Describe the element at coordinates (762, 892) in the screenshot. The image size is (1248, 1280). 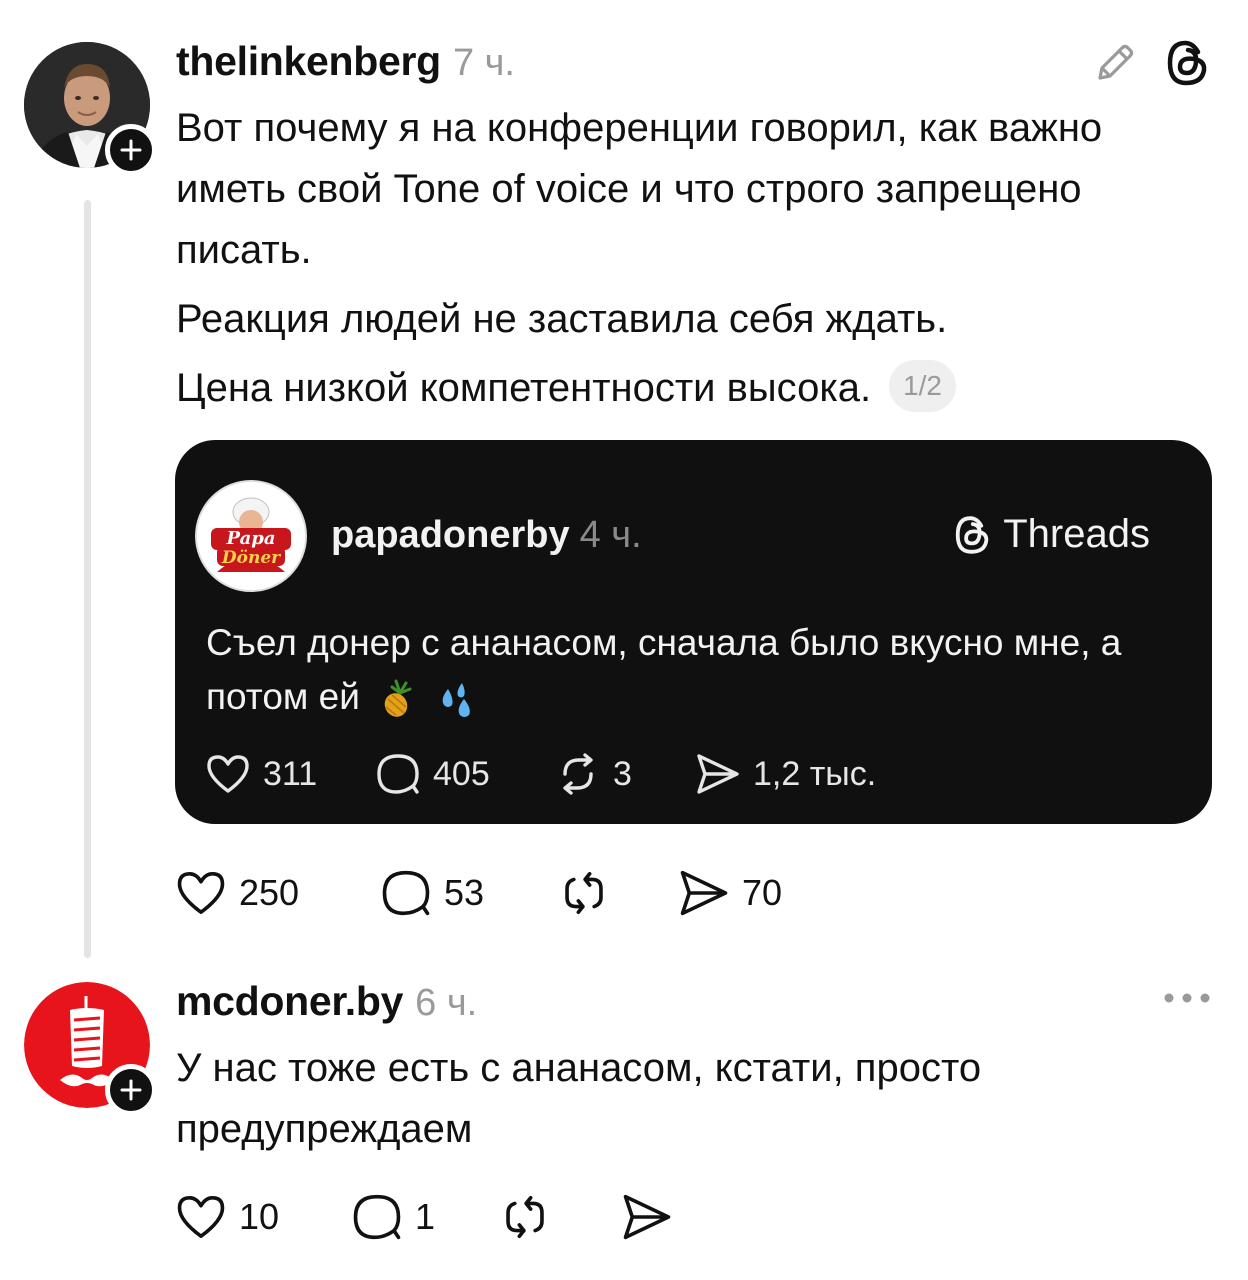
I see `share-count: 70` at that location.